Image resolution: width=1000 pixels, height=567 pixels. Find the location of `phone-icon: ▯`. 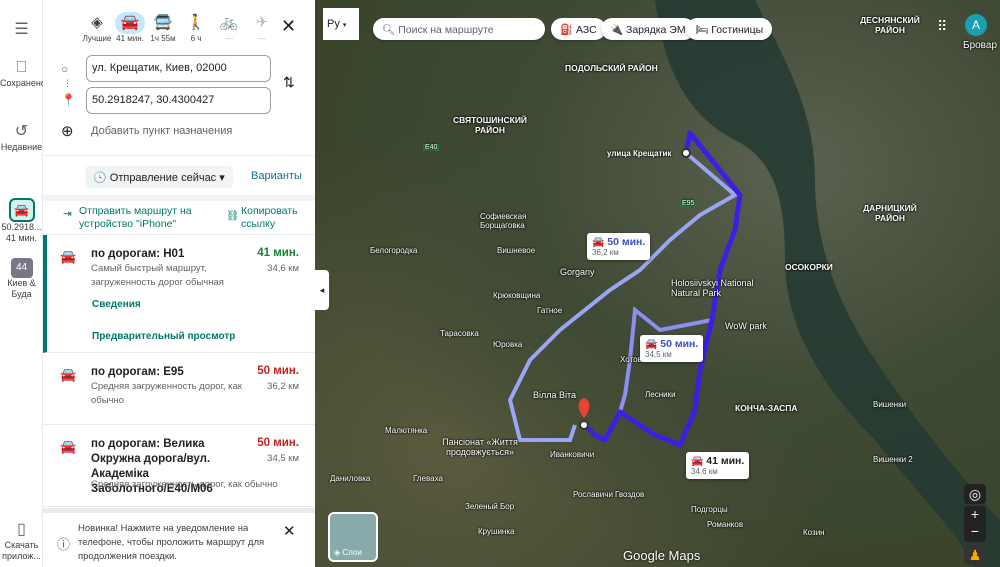

phone-icon: ▯ is located at coordinates (21, 529).